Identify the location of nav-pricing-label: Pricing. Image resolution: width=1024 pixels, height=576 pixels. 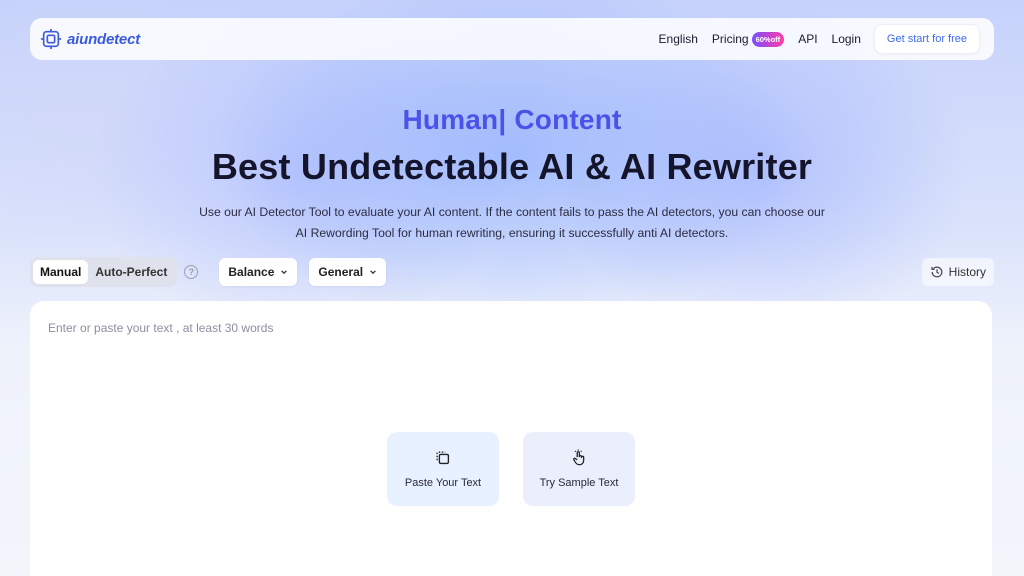
(730, 39).